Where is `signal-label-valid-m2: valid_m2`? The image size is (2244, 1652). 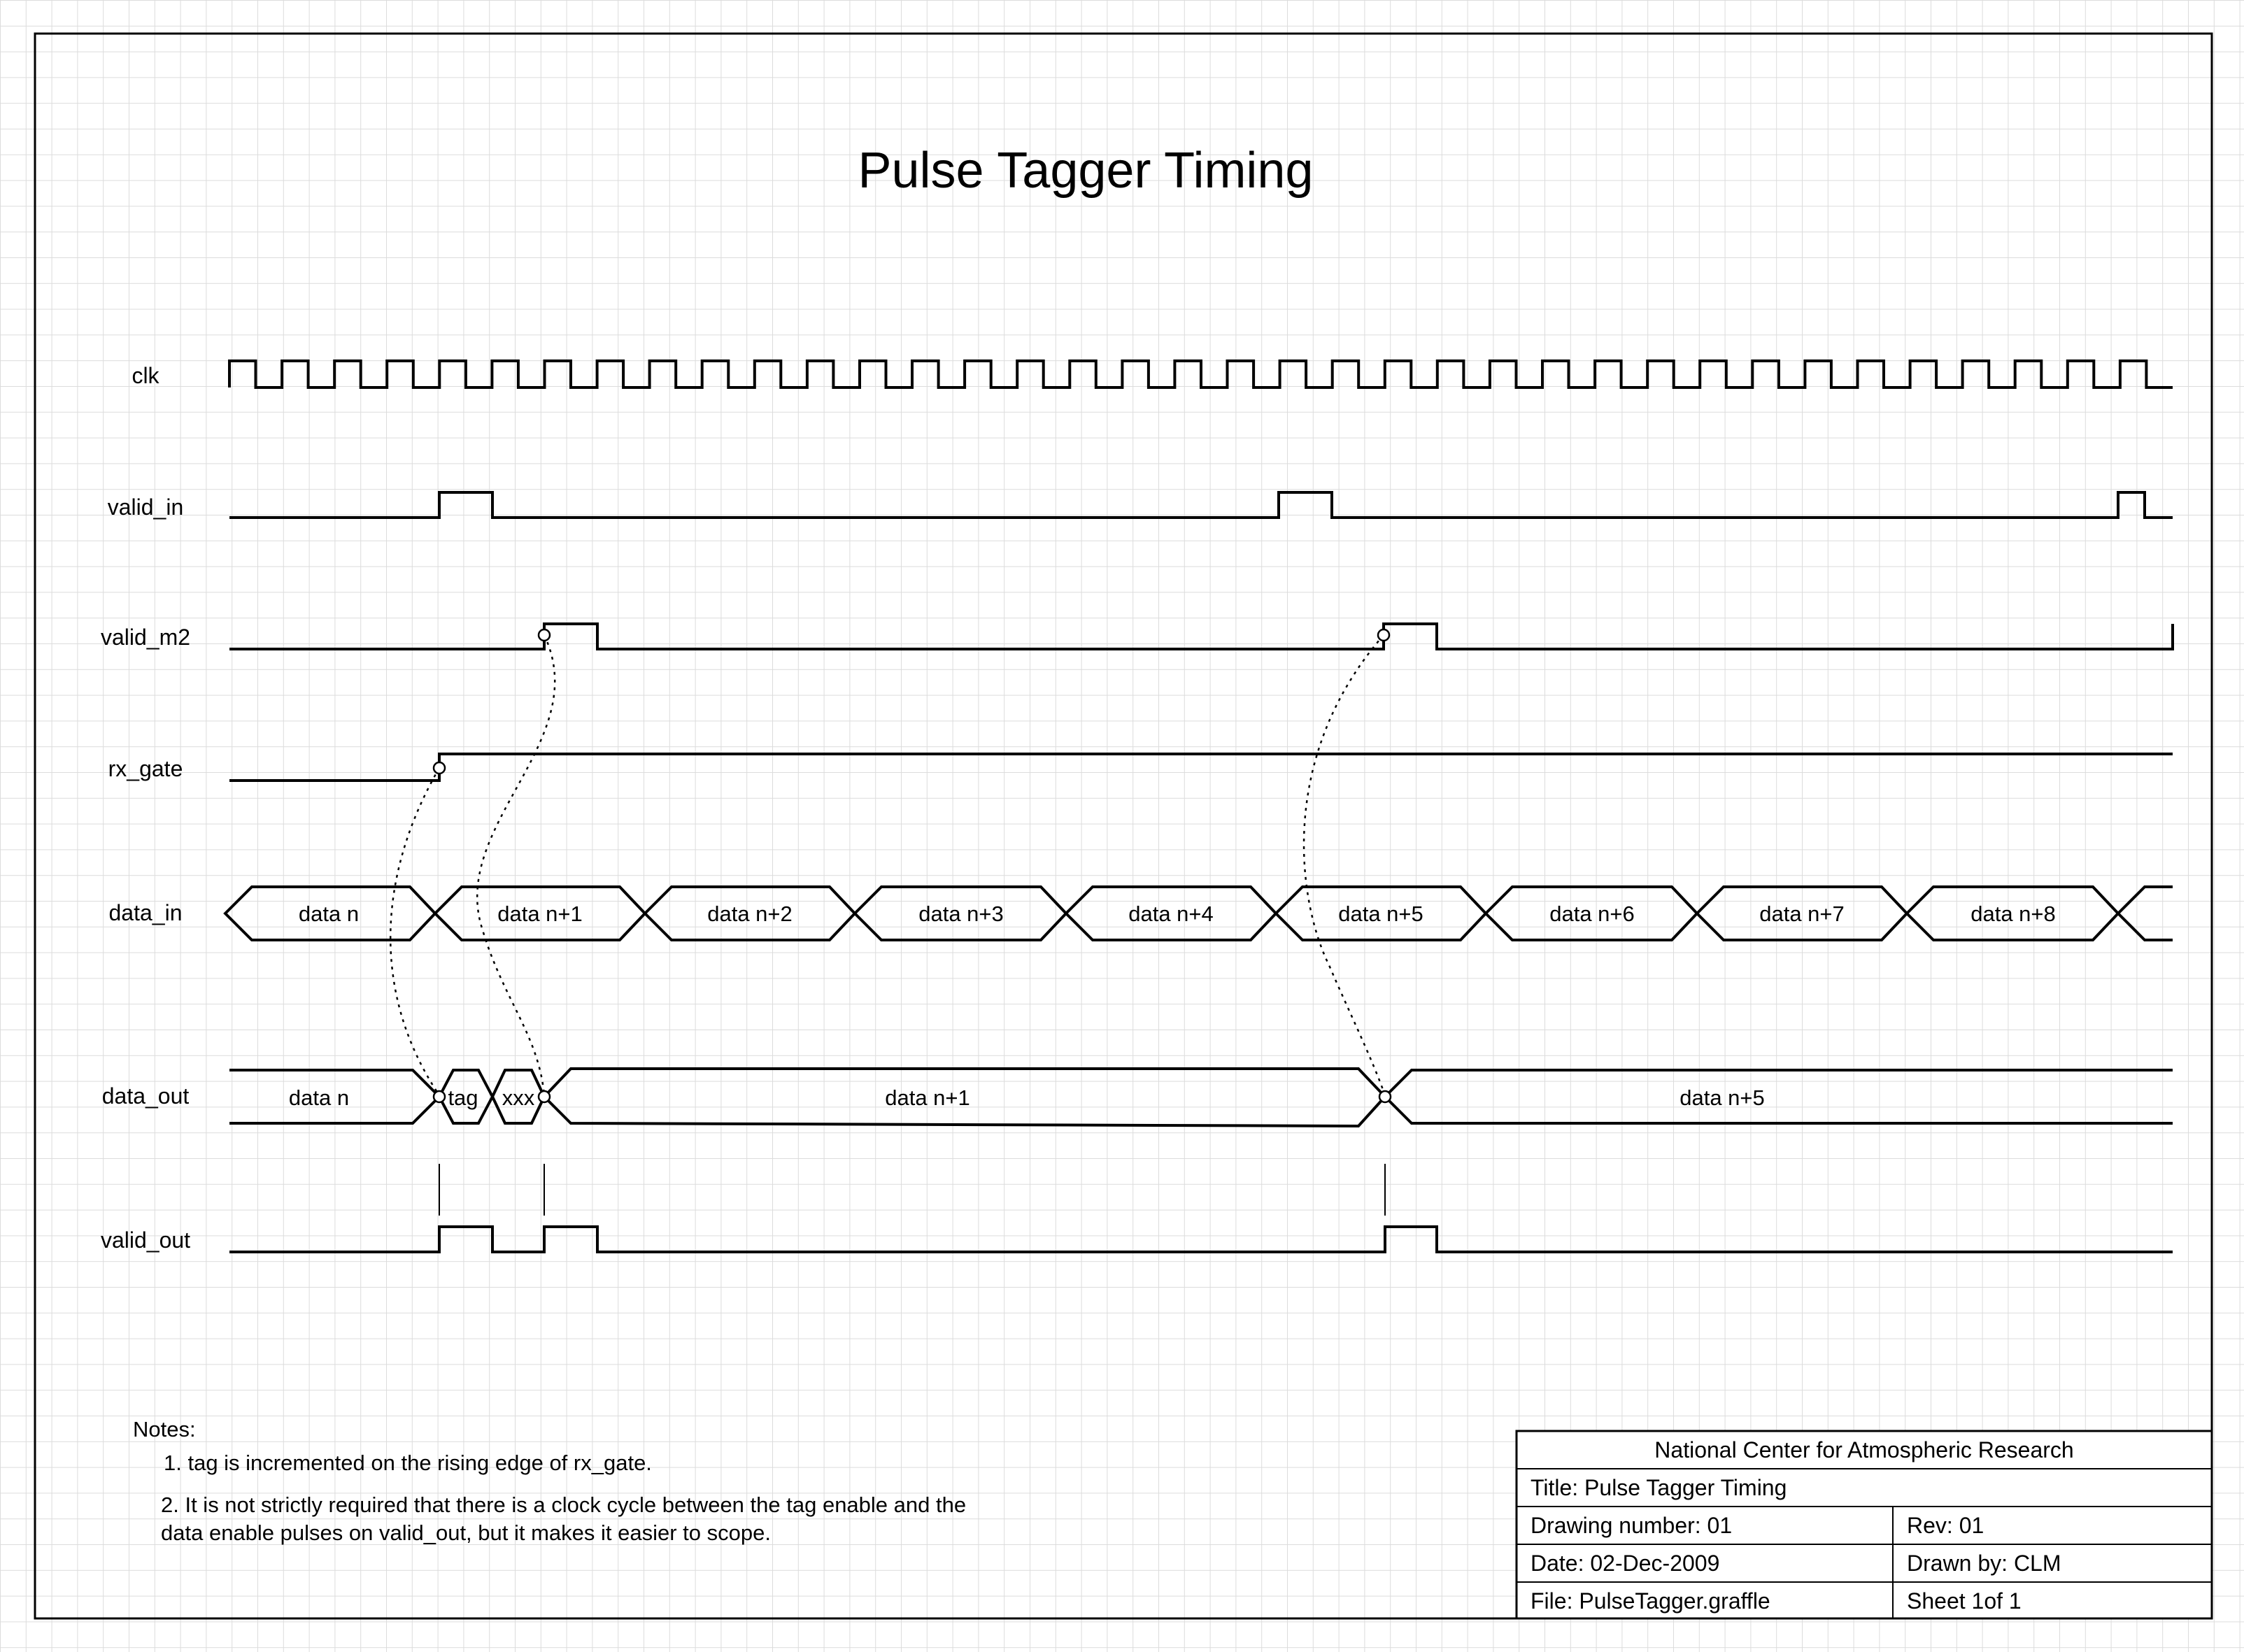 signal-label-valid-m2: valid_m2 is located at coordinates (146, 637).